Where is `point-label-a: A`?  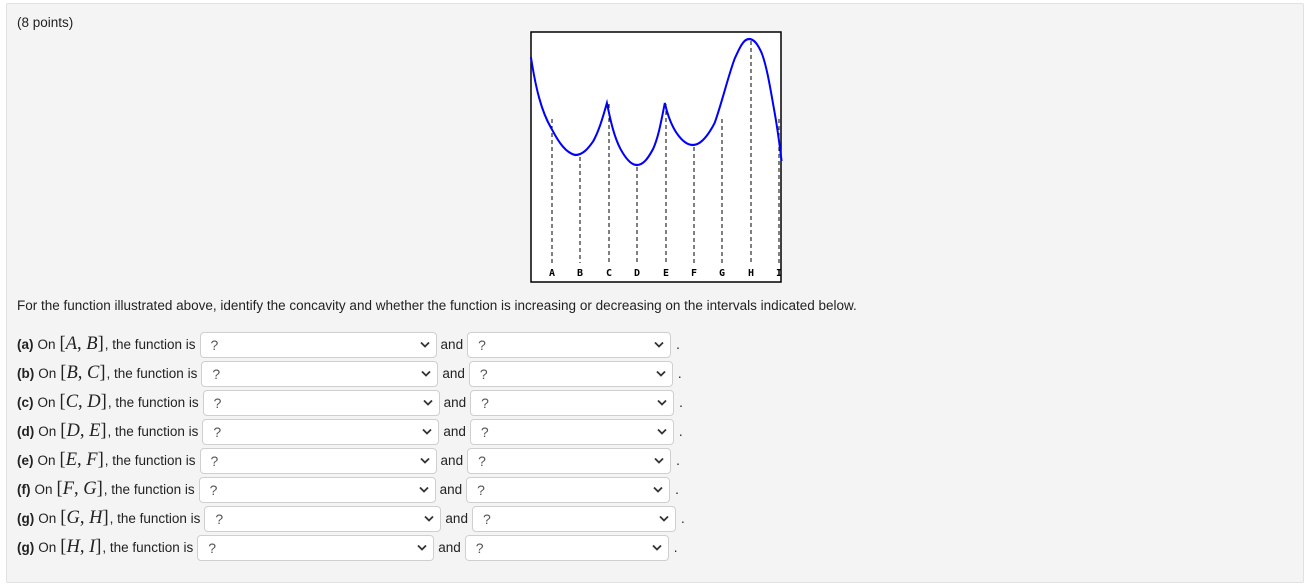
point-label-a: A is located at coordinates (552, 273).